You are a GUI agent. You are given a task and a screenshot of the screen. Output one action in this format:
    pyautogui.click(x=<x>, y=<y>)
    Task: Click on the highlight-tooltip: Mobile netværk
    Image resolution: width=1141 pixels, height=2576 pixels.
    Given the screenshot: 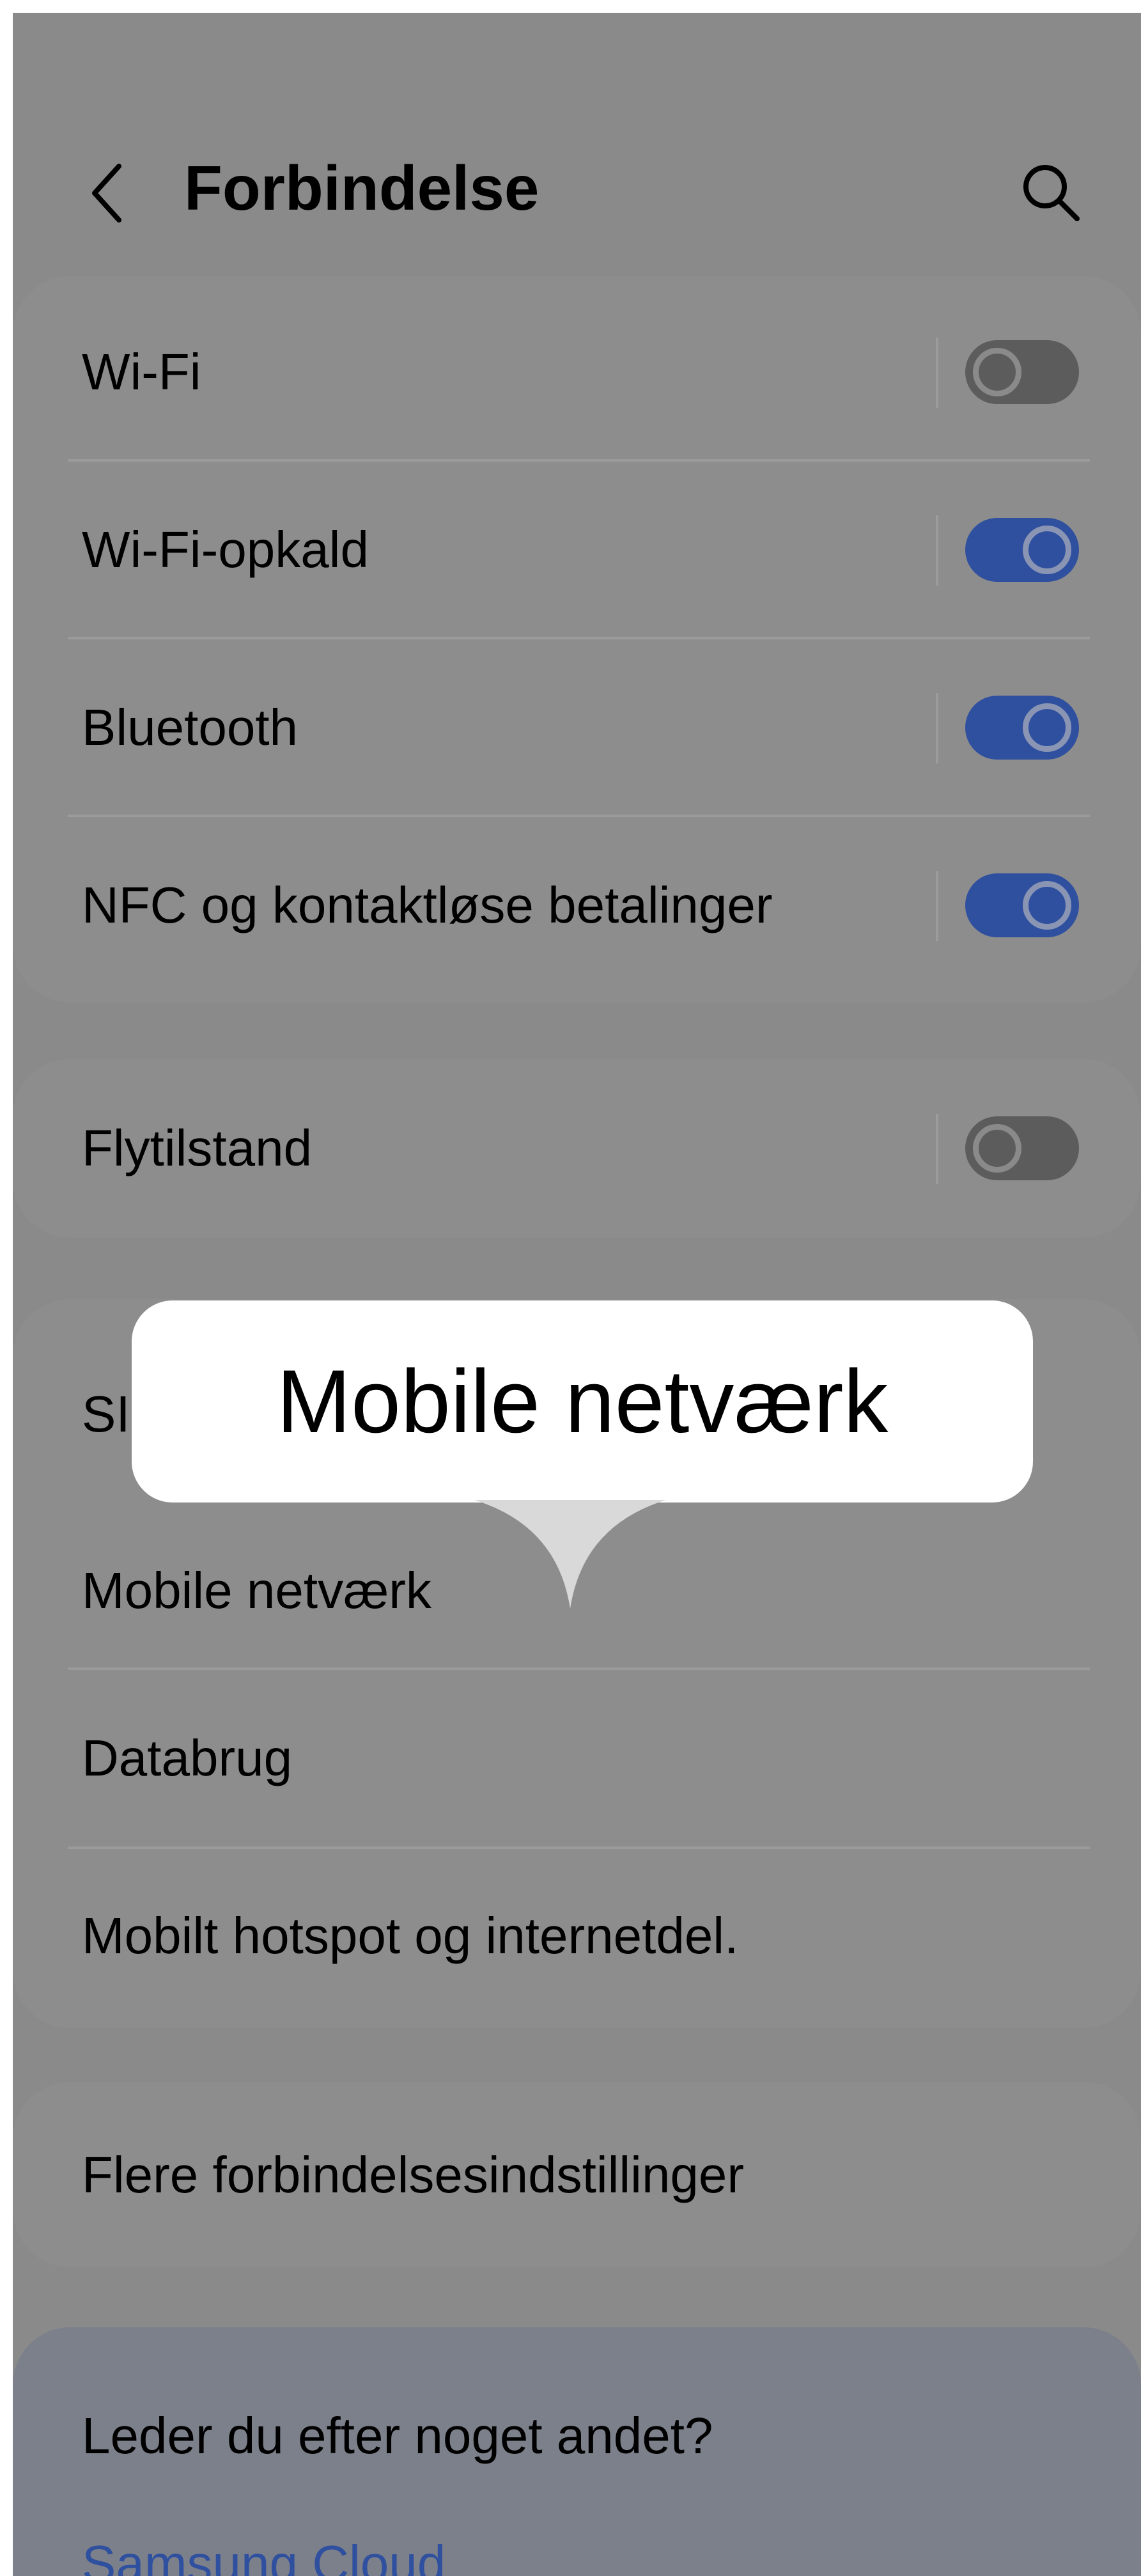 What is the action you would take?
    pyautogui.click(x=582, y=1401)
    